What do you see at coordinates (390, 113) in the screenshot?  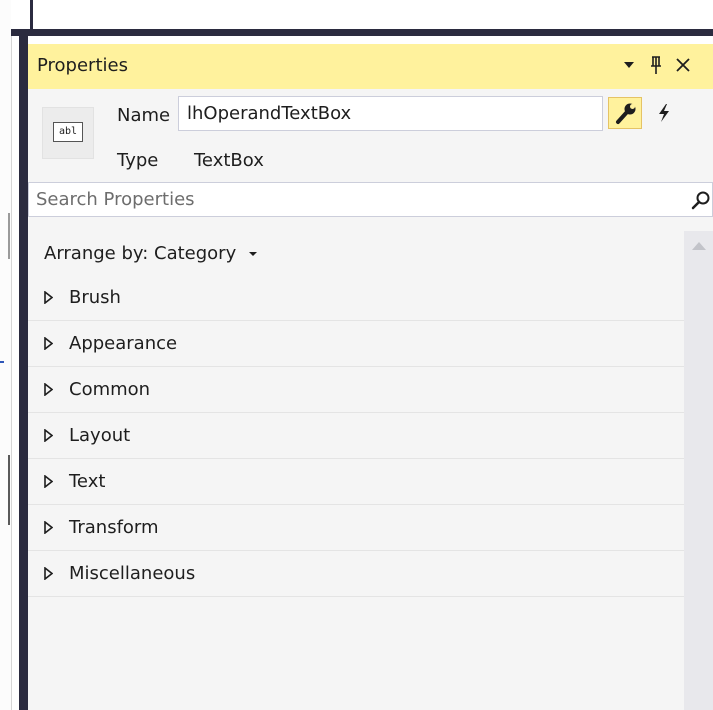 I see `name-input` at bounding box center [390, 113].